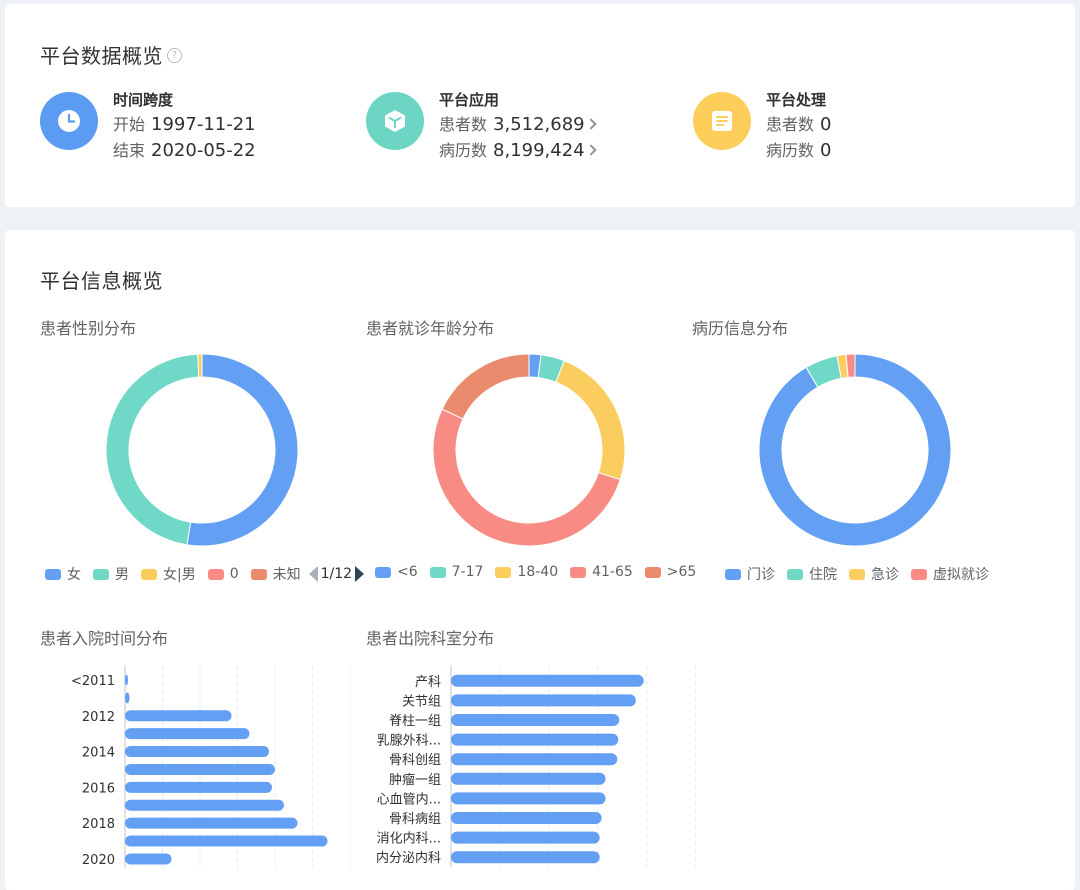  What do you see at coordinates (313, 574) in the screenshot?
I see `prev-page-icon` at bounding box center [313, 574].